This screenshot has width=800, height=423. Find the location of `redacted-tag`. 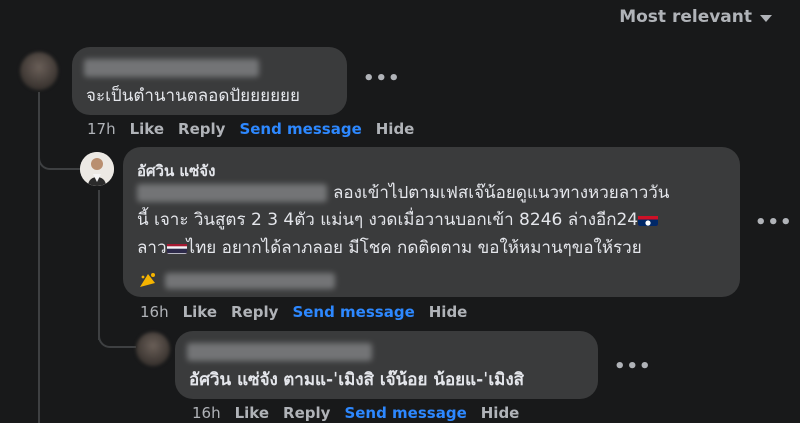

redacted-tag is located at coordinates (232, 193).